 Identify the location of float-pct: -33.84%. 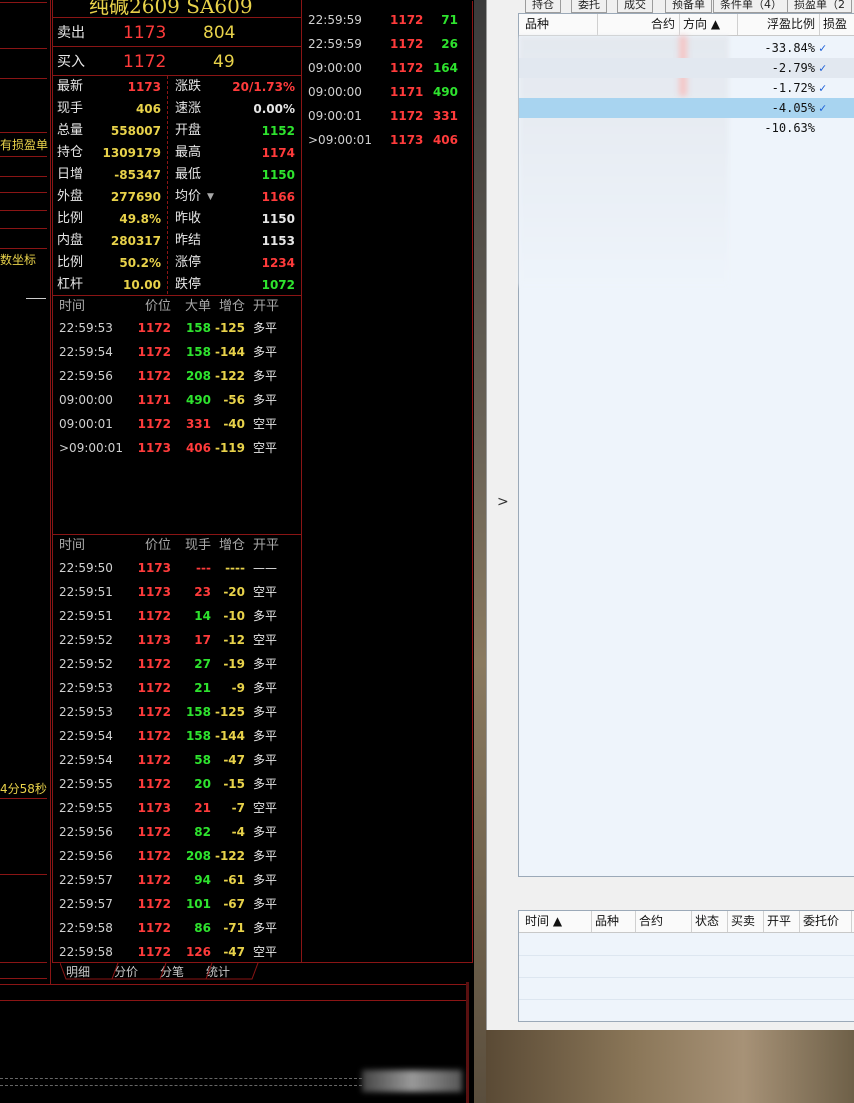
(789, 48).